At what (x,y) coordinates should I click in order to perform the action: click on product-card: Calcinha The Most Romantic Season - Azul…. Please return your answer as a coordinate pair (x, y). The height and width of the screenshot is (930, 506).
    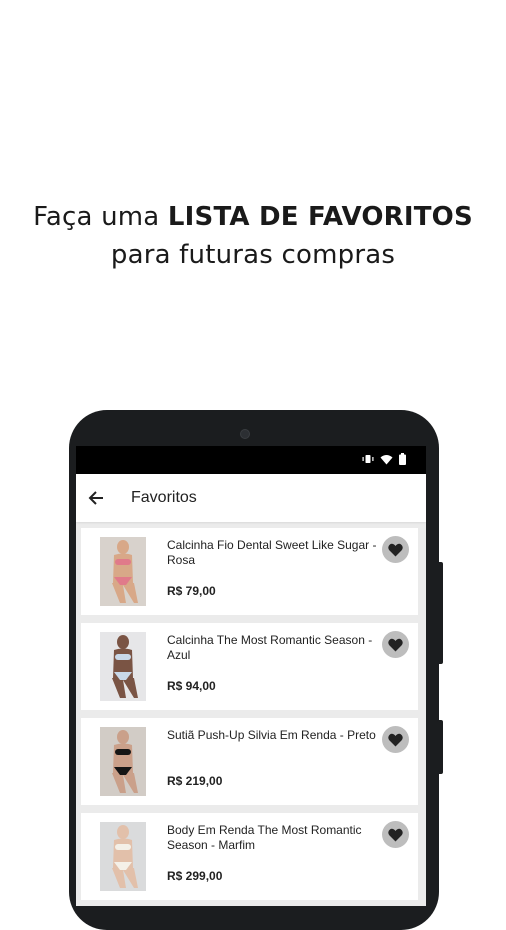
    Looking at the image, I should click on (249, 666).